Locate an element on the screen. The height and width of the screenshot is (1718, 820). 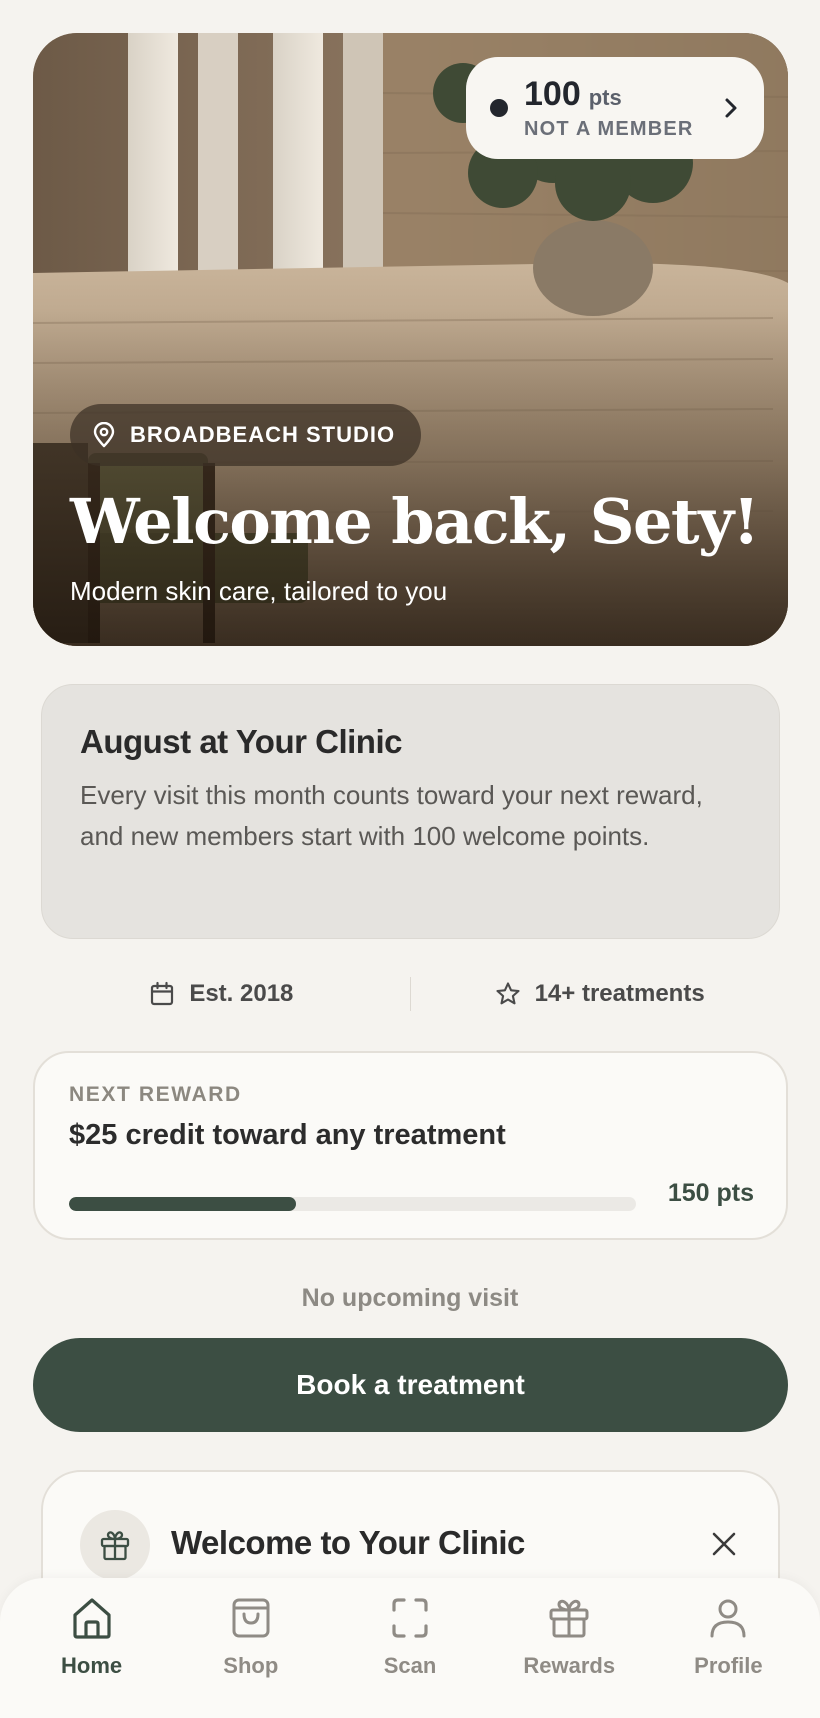
welcome-title: Welcome to Your Clinic is located at coordinates (348, 1542).